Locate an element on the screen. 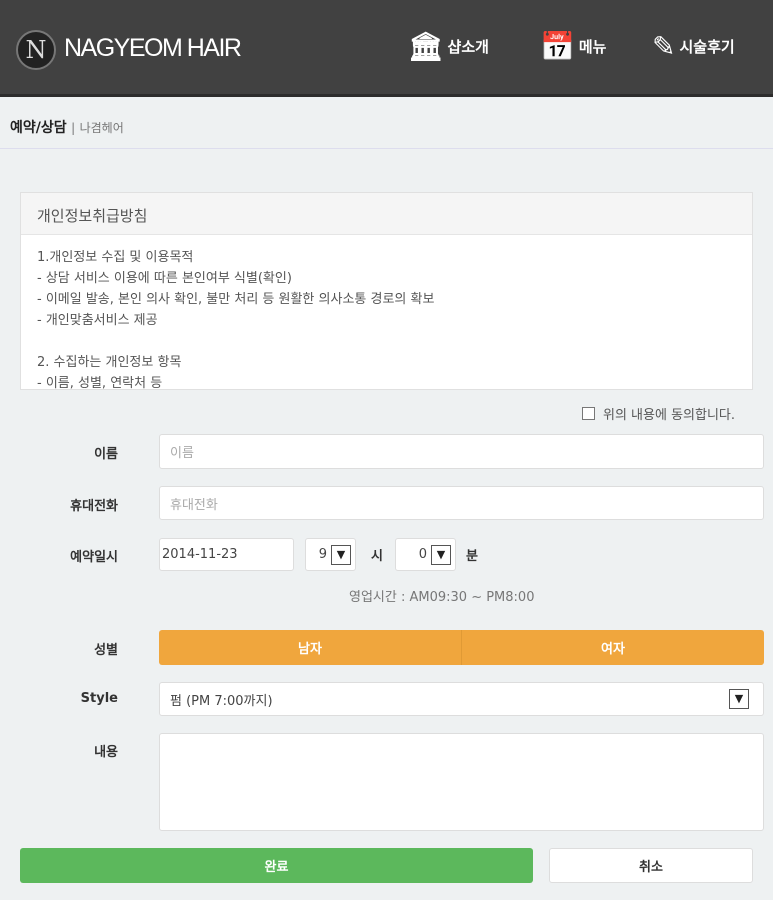 The width and height of the screenshot is (773, 900). cancel-button: 취소 is located at coordinates (651, 865).